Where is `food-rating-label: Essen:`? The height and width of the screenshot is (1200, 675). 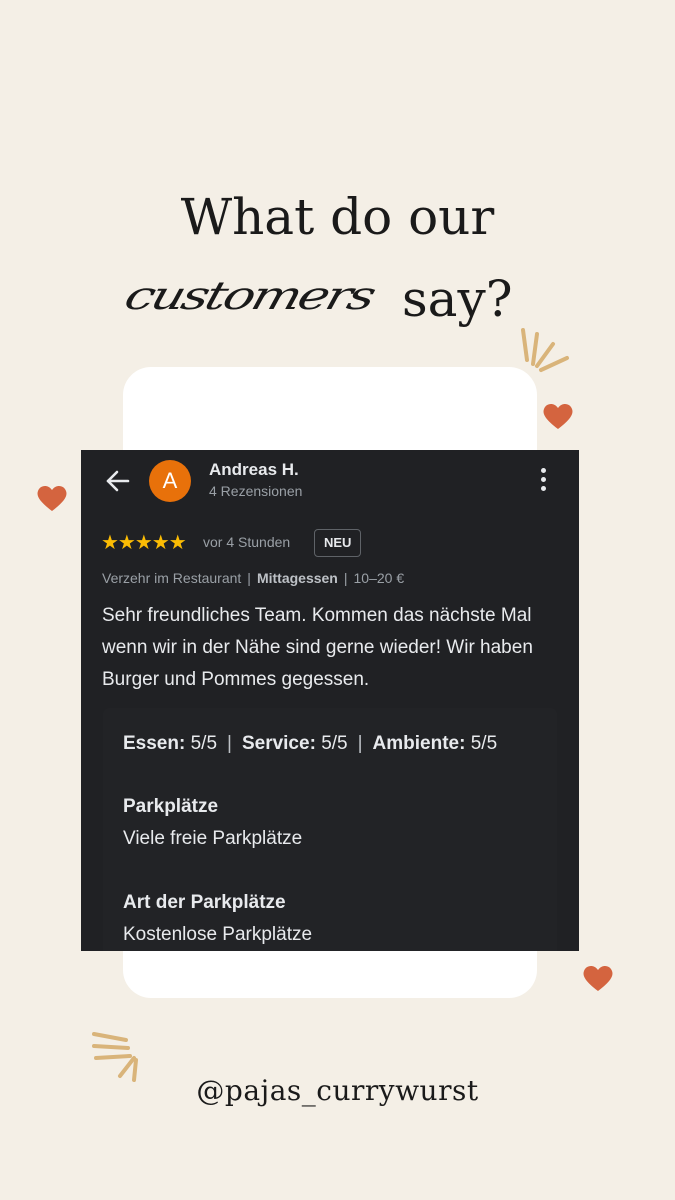 food-rating-label: Essen: is located at coordinates (154, 743).